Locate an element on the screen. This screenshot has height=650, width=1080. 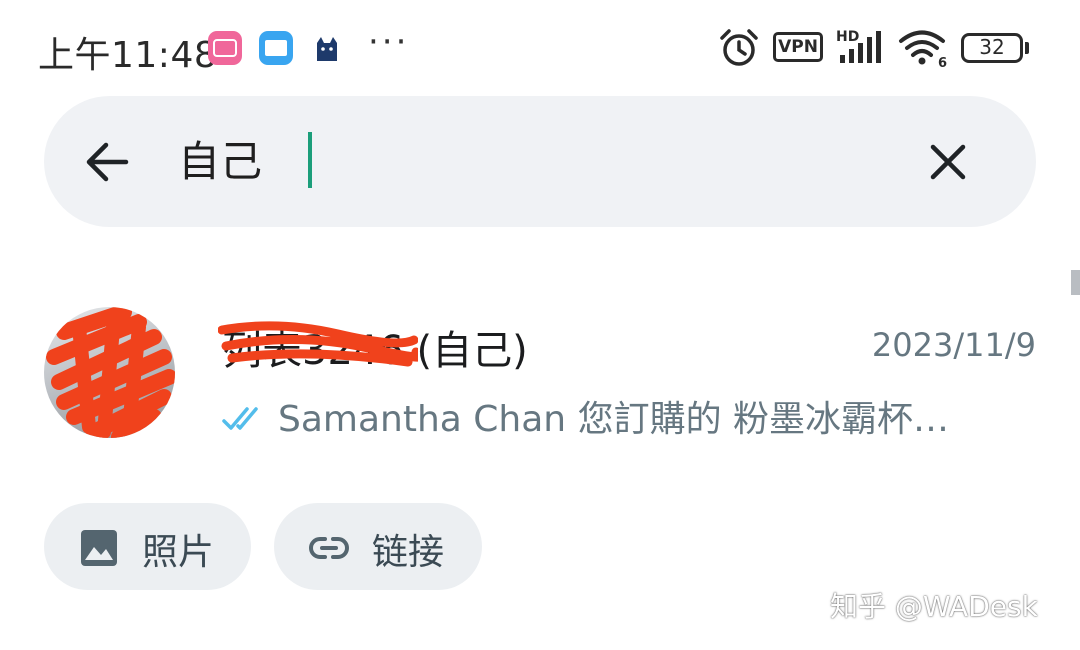
mail-icon is located at coordinates (276, 48).